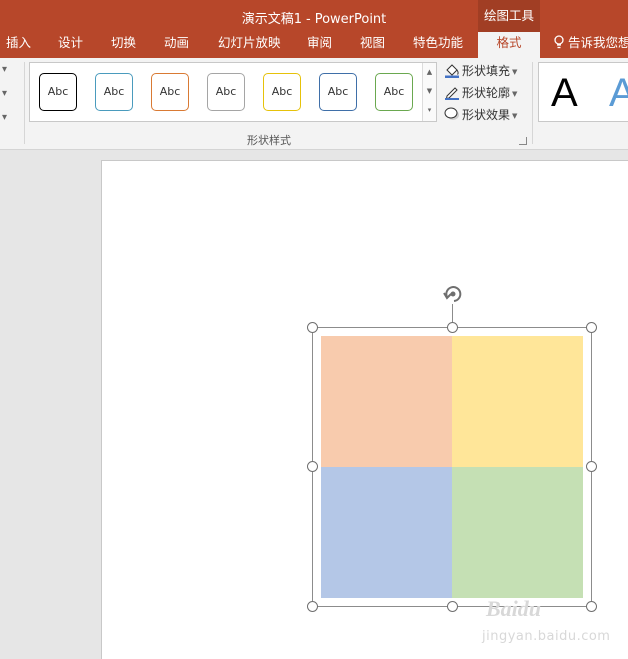 The width and height of the screenshot is (628, 659). What do you see at coordinates (312, 466) in the screenshot?
I see `resize-handle-left` at bounding box center [312, 466].